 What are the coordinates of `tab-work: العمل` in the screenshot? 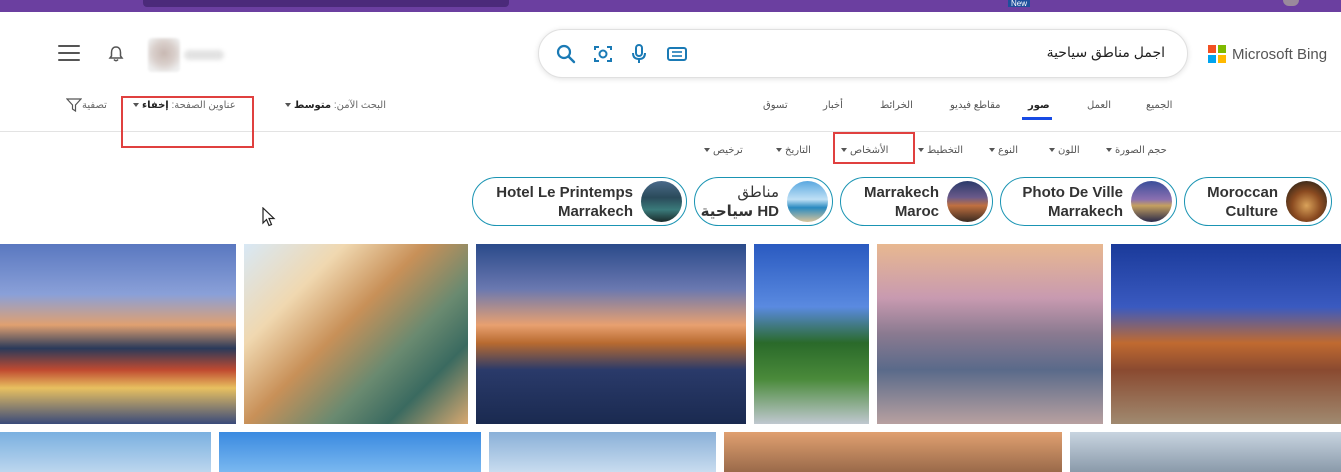 It's located at (1099, 105).